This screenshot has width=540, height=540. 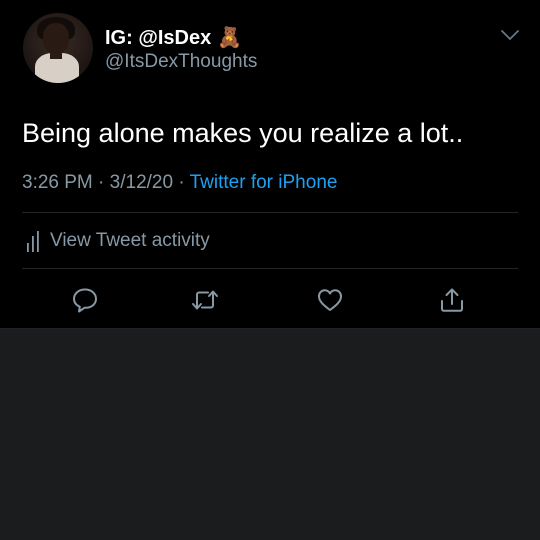 I want to click on display-name: IG: @IsDex 🧸, so click(x=173, y=38).